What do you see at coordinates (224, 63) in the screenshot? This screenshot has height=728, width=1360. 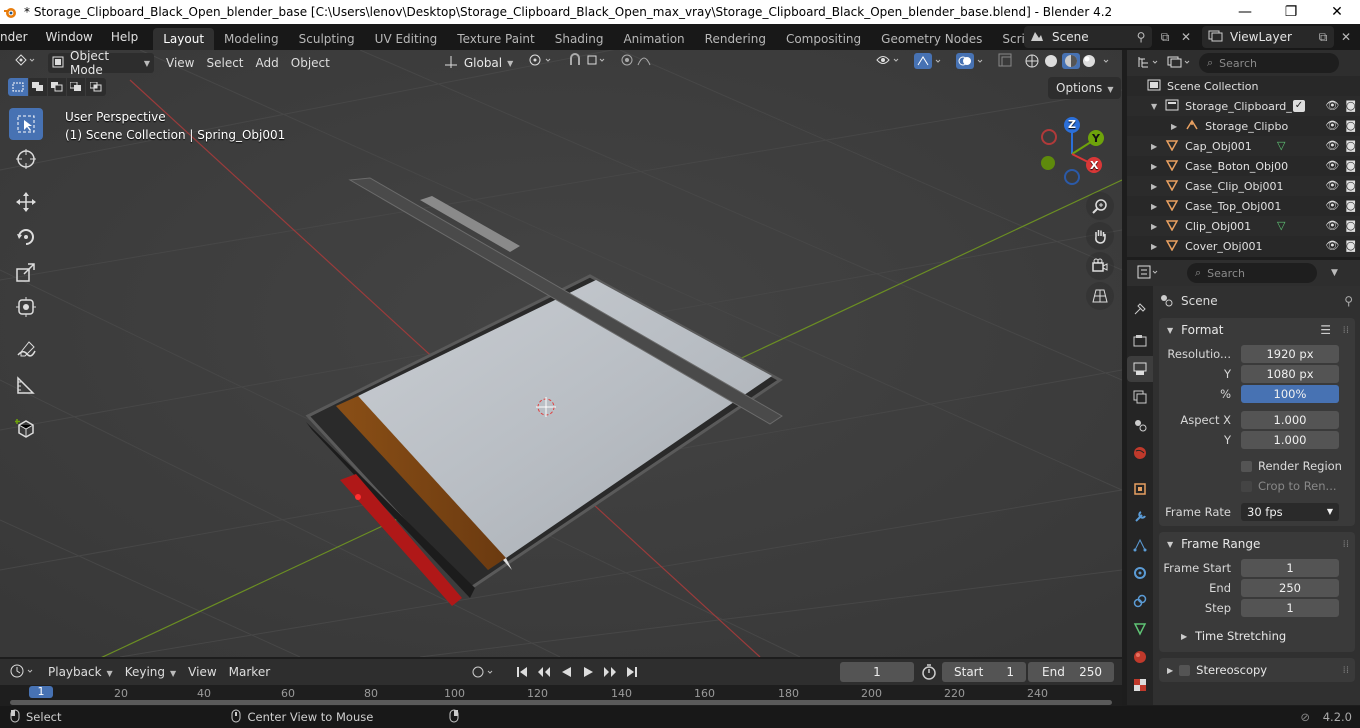 I see `viewport-menu-select: Select` at bounding box center [224, 63].